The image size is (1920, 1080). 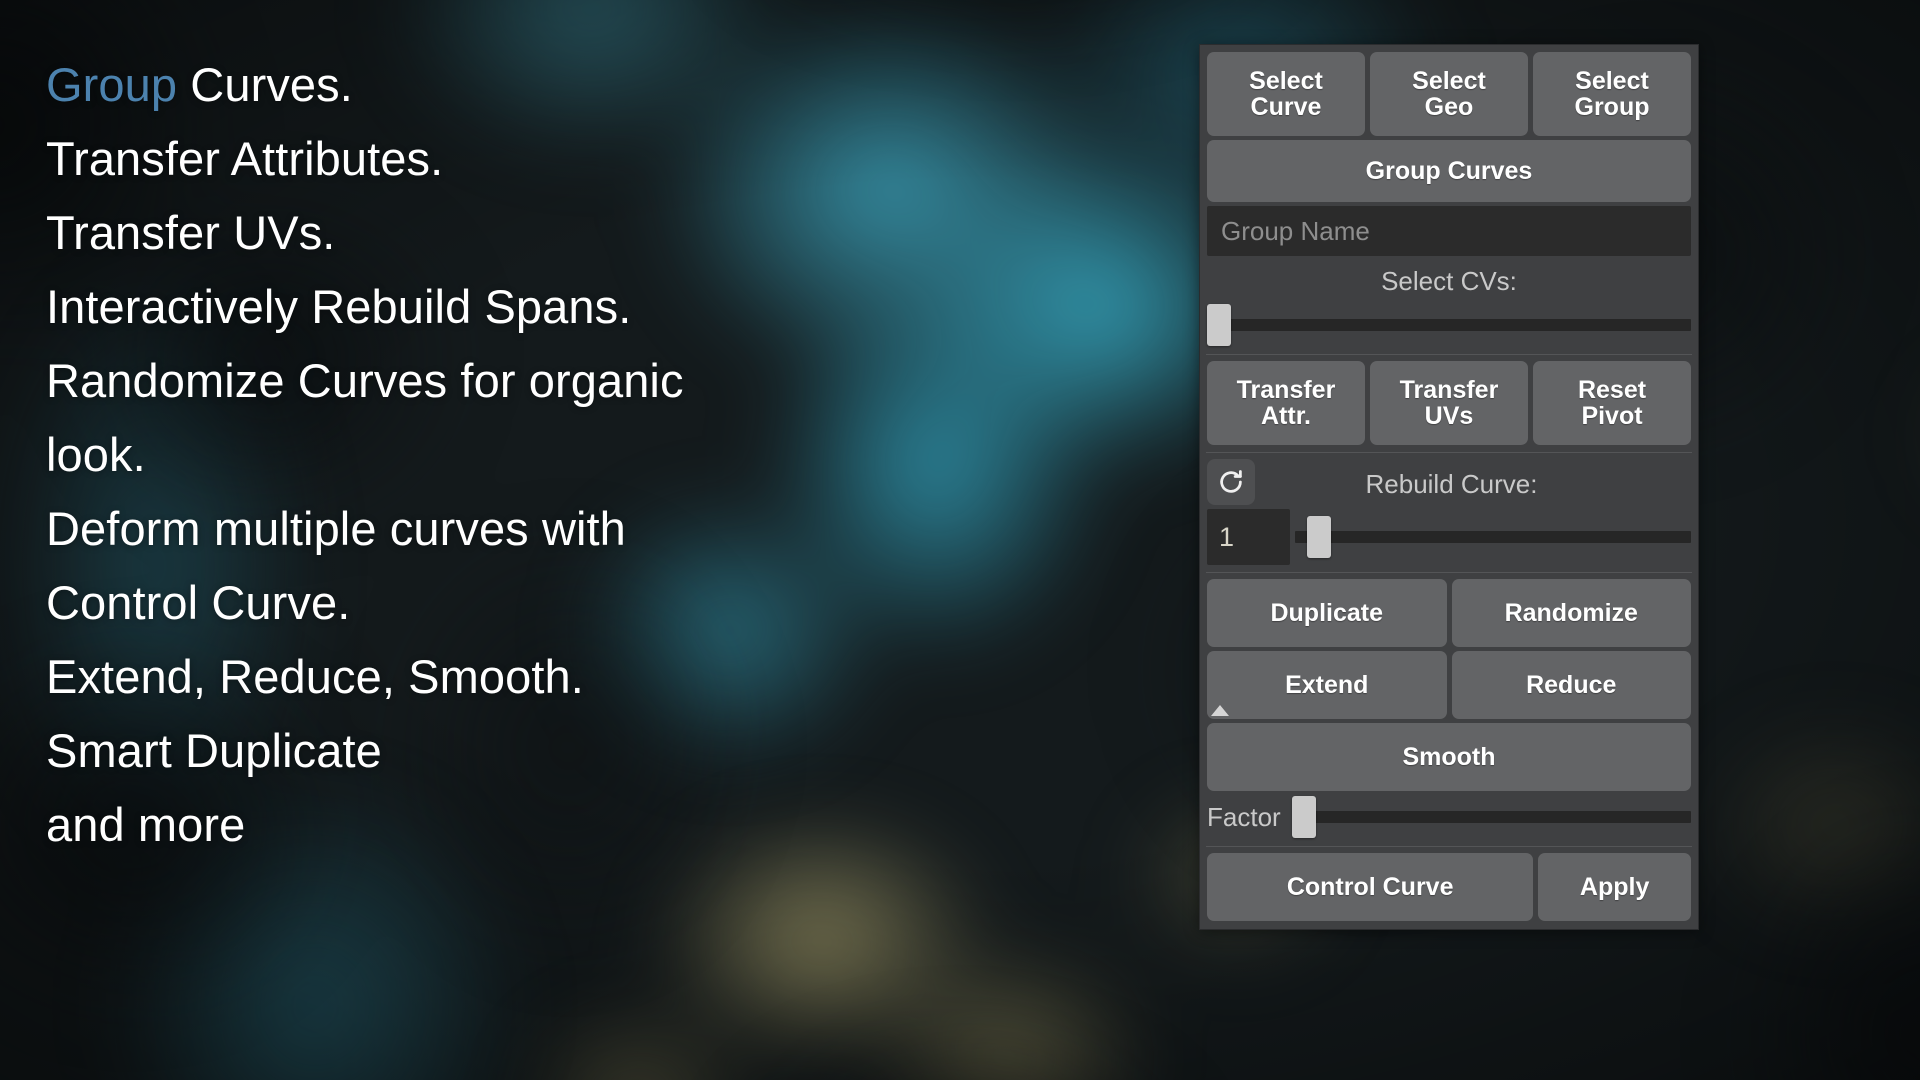 What do you see at coordinates (536, 85) in the screenshot?
I see `feature-line-1: Group Curves.` at bounding box center [536, 85].